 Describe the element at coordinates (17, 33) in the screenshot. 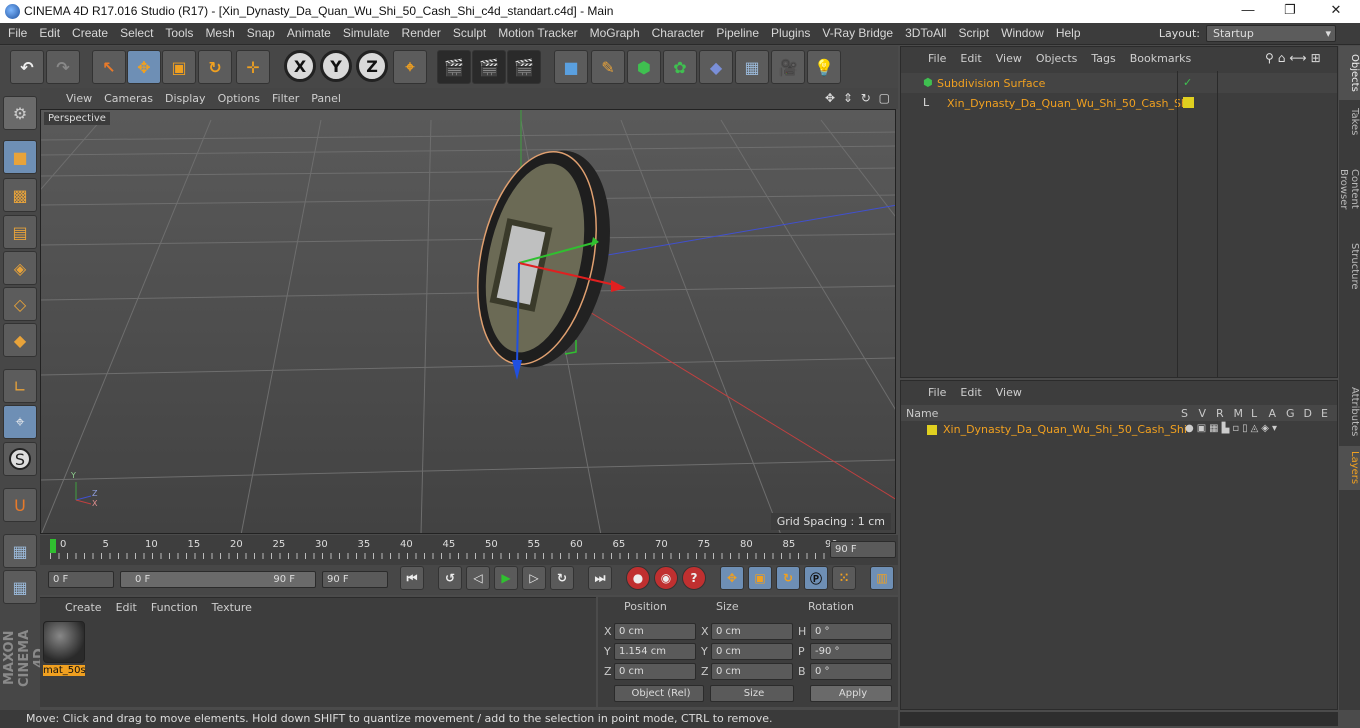

I see `menu-file: File` at that location.